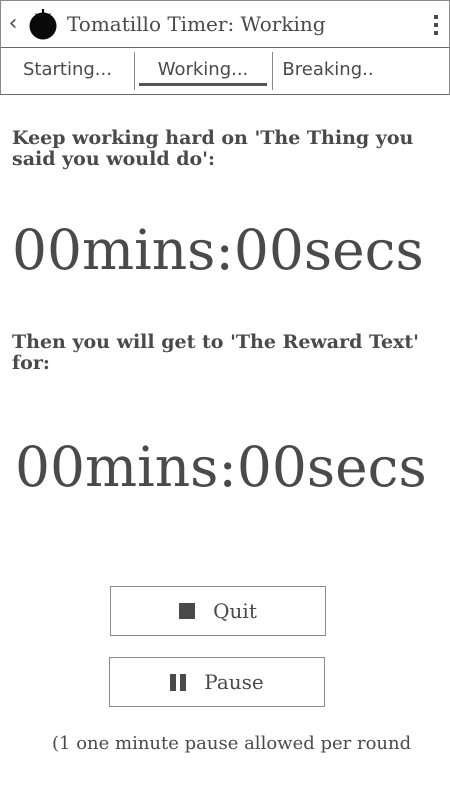 The width and height of the screenshot is (450, 800). Describe the element at coordinates (221, 467) in the screenshot. I see `reward-timer: 00mins:00secs` at that location.